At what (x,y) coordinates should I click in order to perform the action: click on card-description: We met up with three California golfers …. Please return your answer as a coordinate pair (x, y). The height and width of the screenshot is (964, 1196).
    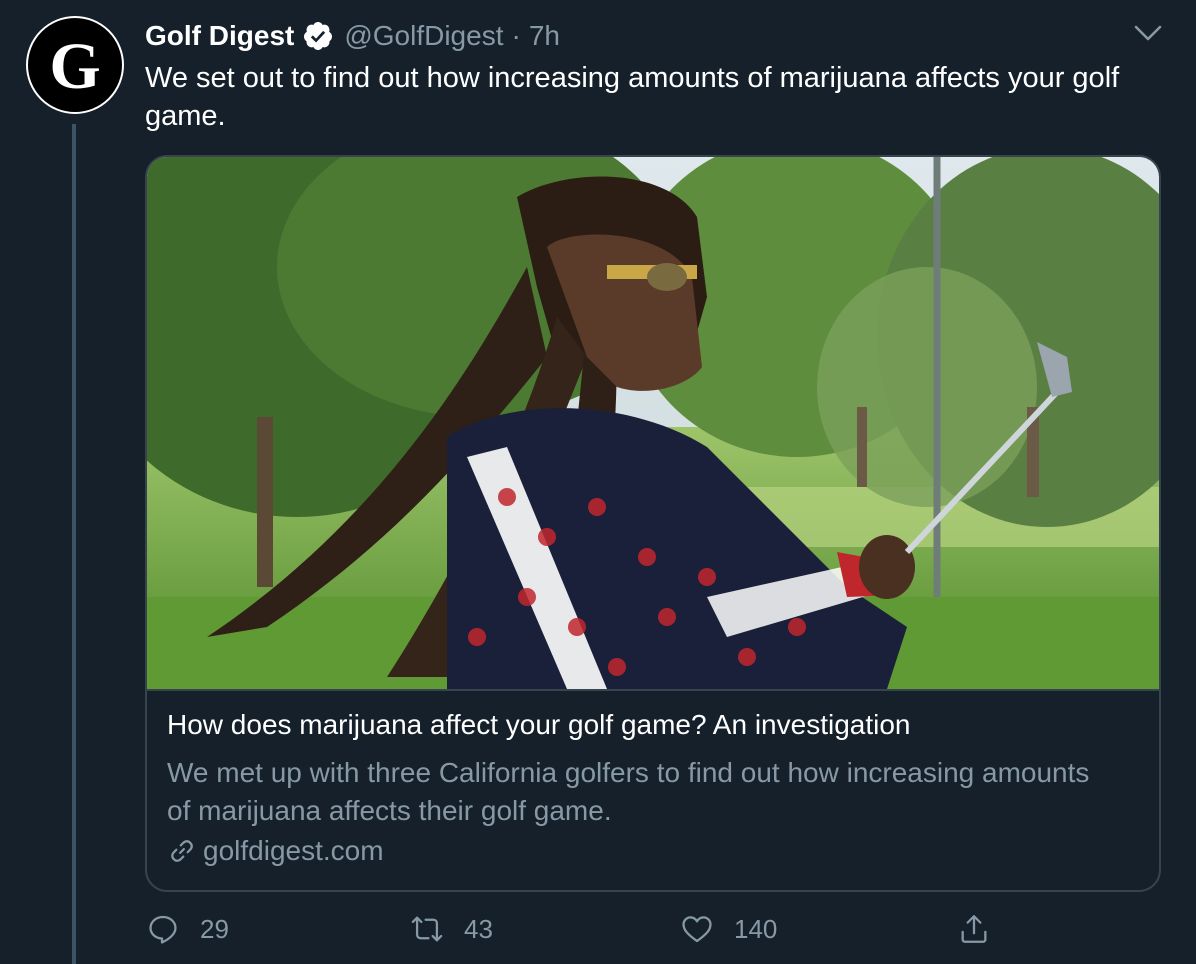
    Looking at the image, I should click on (628, 791).